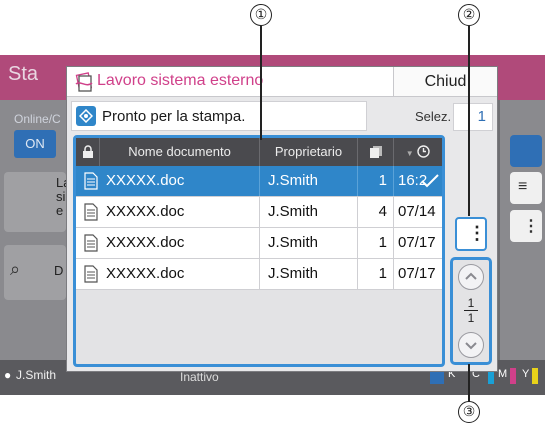 This screenshot has height=427, width=545. What do you see at coordinates (35, 144) in the screenshot?
I see `online-on-button: ON` at bounding box center [35, 144].